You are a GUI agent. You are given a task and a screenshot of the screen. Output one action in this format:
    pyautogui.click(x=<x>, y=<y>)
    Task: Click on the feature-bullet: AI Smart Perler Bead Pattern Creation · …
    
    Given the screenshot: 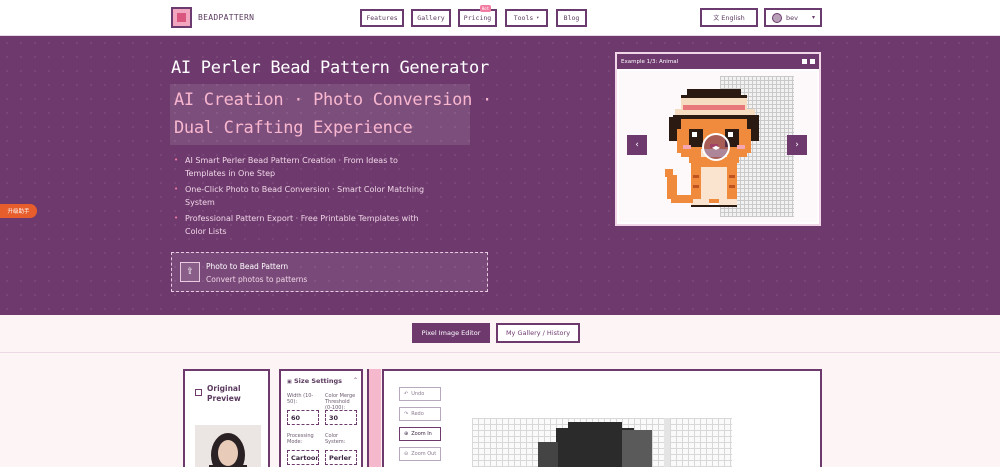 What is the action you would take?
    pyautogui.click(x=309, y=167)
    